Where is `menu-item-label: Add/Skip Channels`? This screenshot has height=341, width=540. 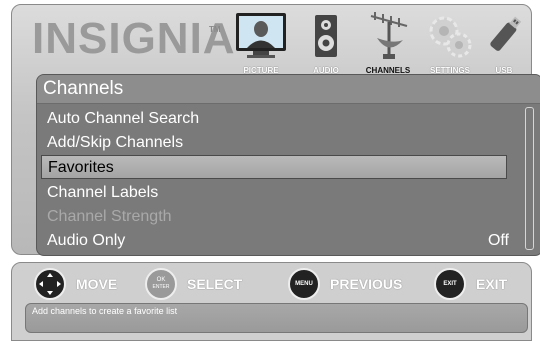 menu-item-label: Add/Skip Channels is located at coordinates (115, 142).